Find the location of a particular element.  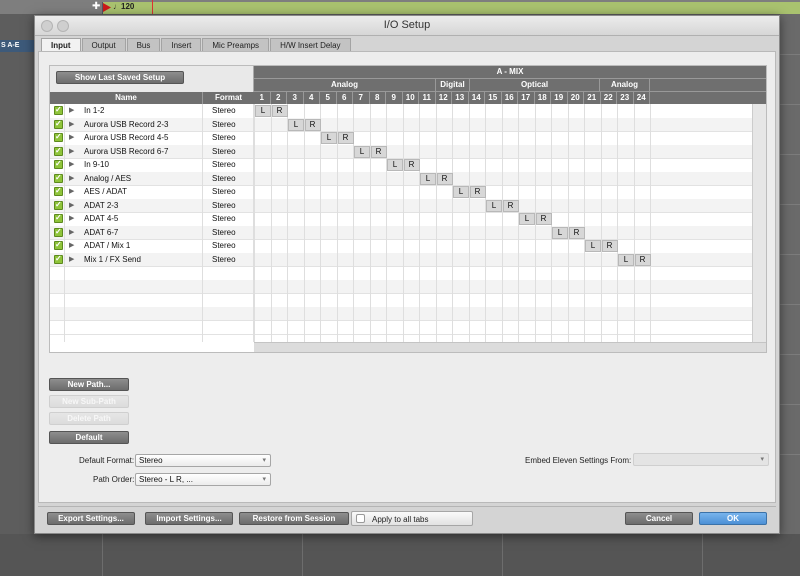

path-row: ▶ ADAT 6-7 Stereo is located at coordinates (152, 233).